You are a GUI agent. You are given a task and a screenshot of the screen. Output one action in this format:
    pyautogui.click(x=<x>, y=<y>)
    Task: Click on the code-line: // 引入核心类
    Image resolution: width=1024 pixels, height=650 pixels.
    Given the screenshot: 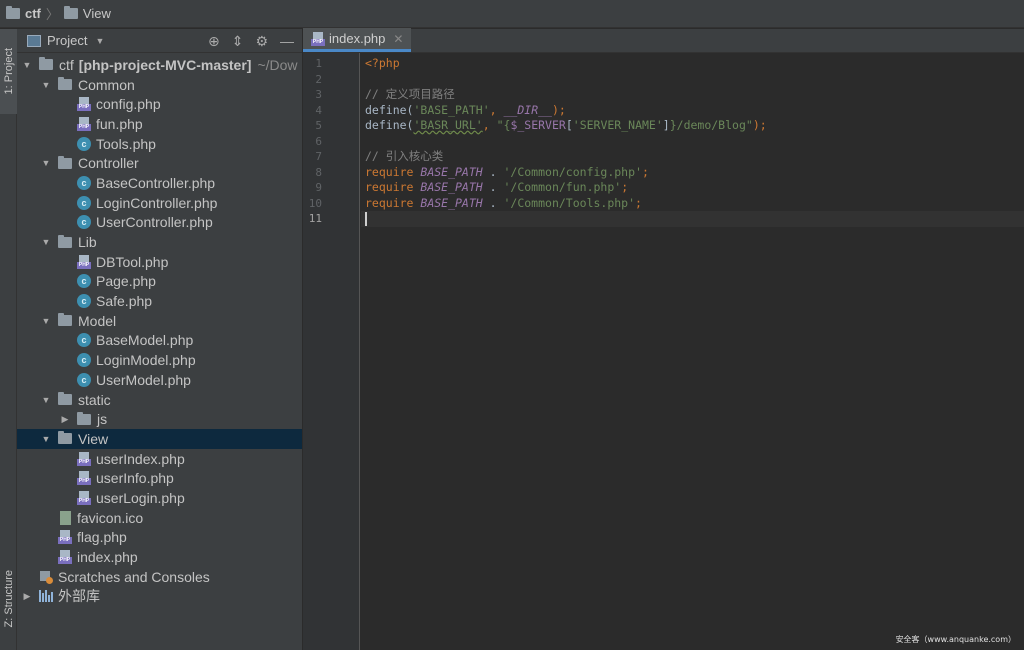 What is the action you would take?
    pyautogui.click(x=692, y=157)
    